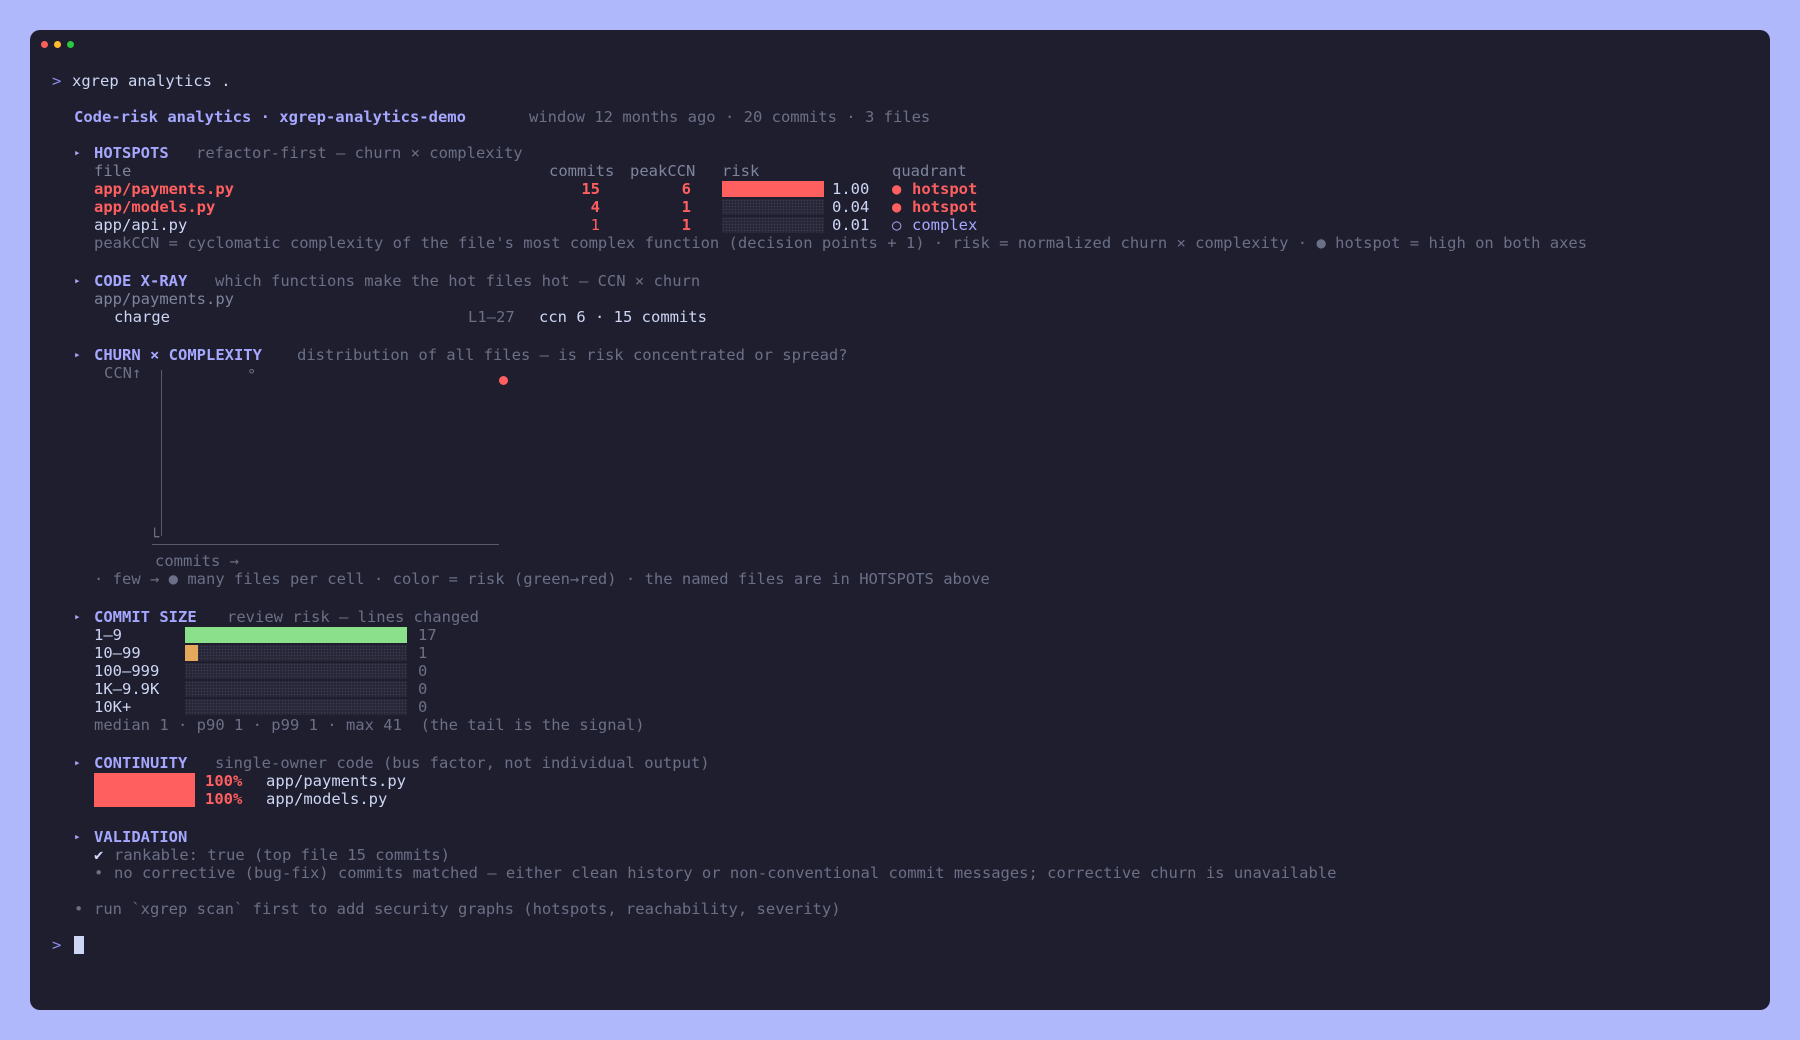 Image resolution: width=1800 pixels, height=1040 pixels. I want to click on hotspots-title: HOTSPOTS, so click(131, 153).